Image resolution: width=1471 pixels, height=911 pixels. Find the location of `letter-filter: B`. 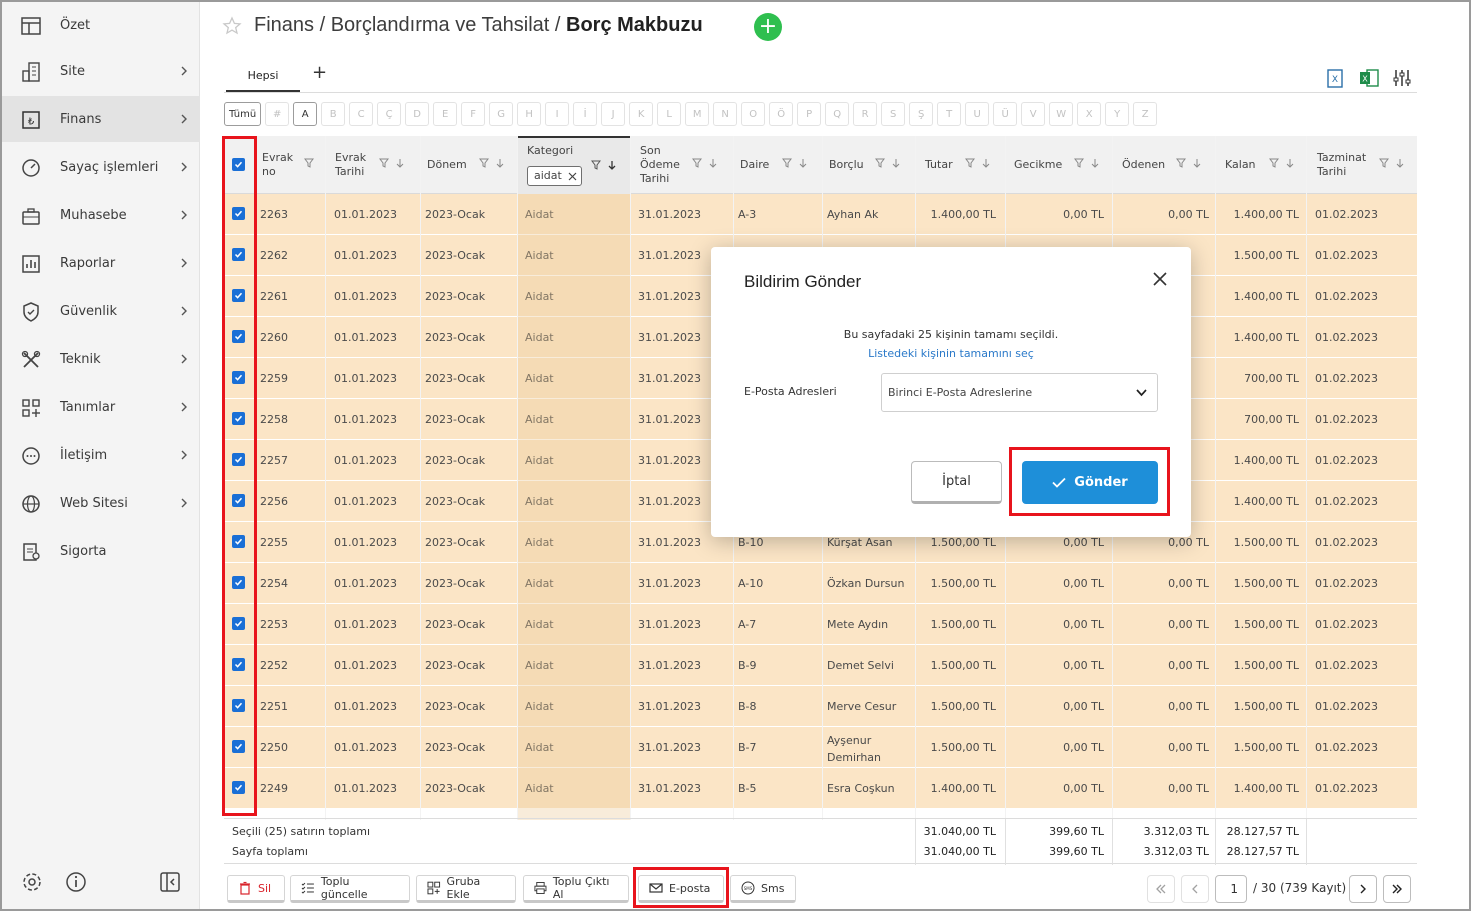

letter-filter: B is located at coordinates (333, 114).